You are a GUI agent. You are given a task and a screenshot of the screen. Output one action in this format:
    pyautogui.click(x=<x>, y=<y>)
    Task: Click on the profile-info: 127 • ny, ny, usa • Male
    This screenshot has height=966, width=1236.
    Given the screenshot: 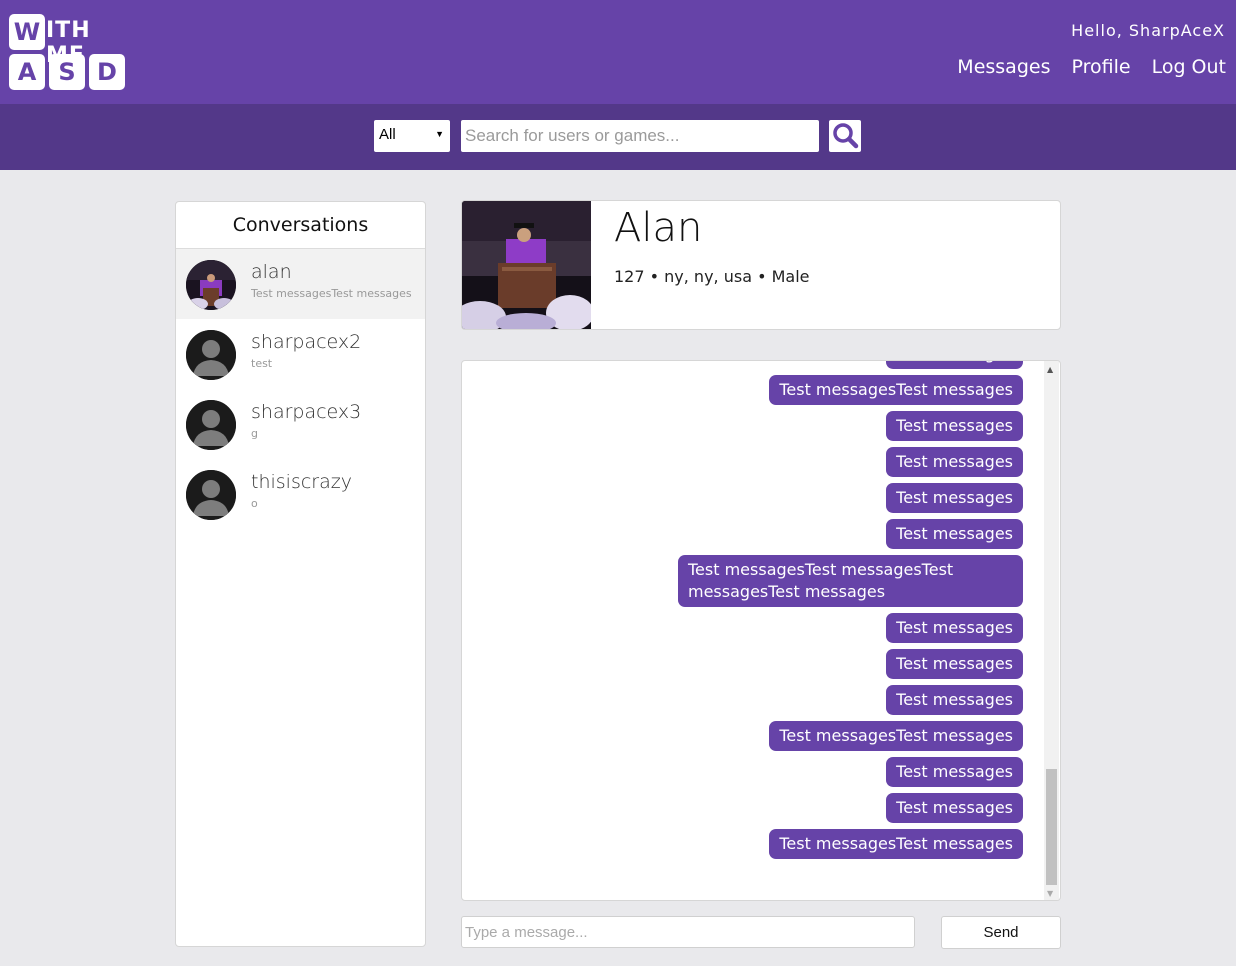 What is the action you would take?
    pyautogui.click(x=712, y=276)
    